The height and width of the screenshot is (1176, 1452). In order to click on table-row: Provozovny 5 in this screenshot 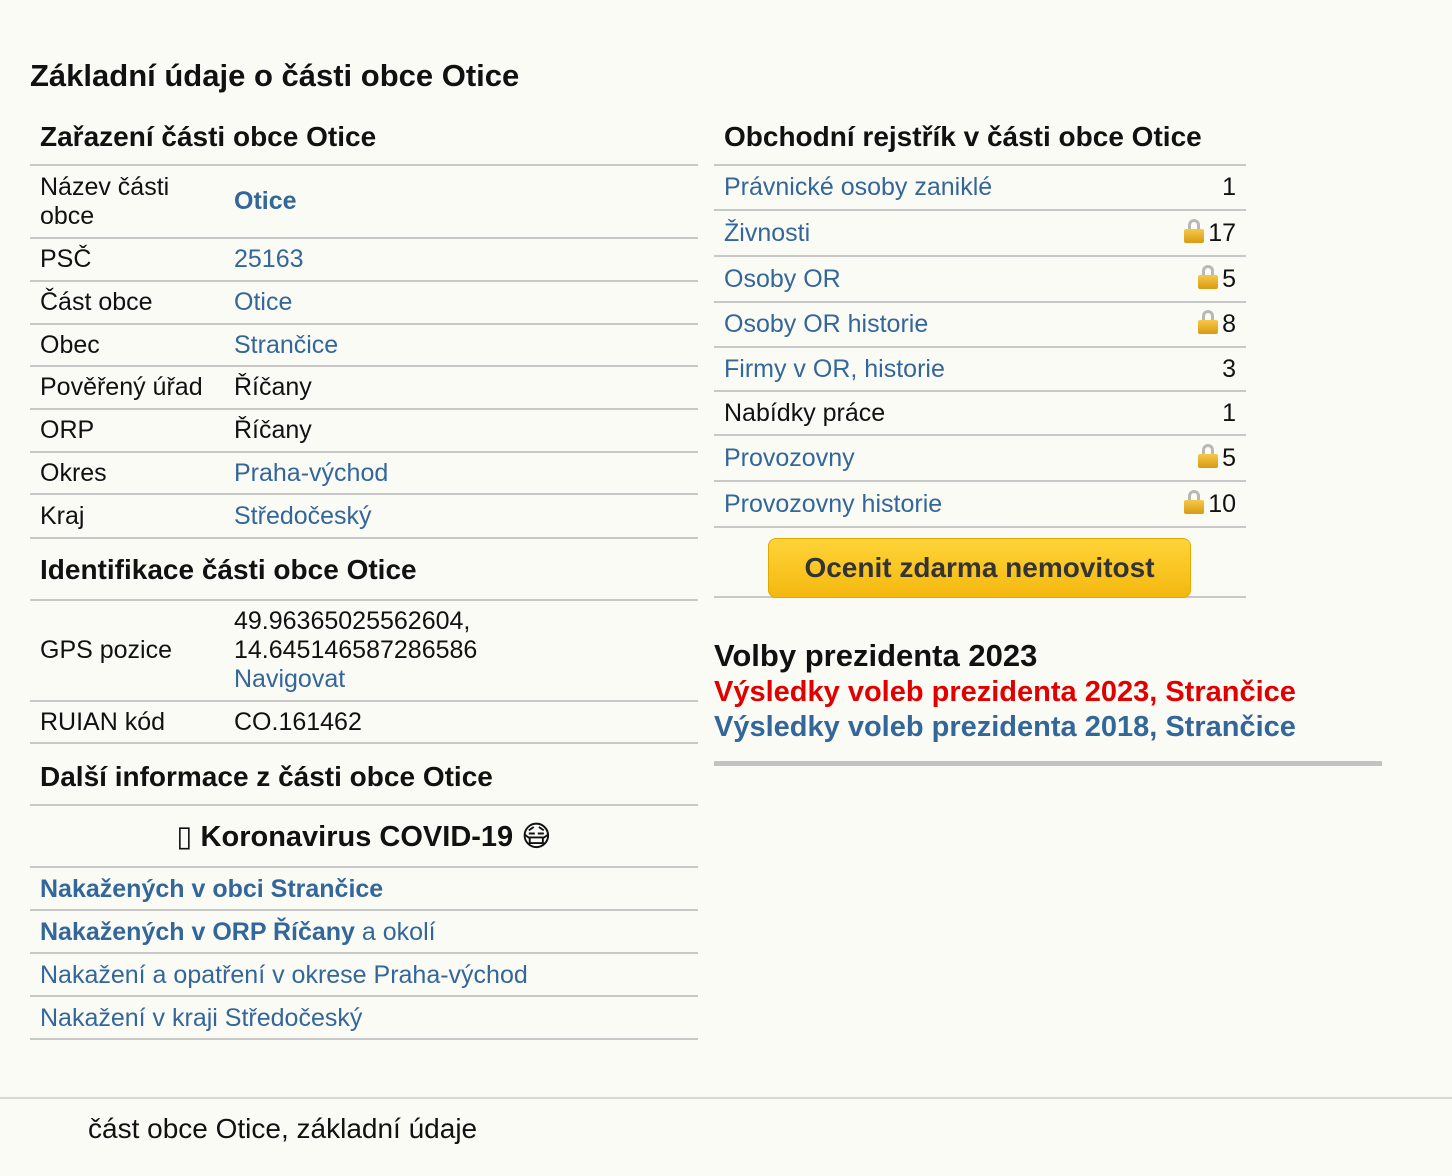, I will do `click(980, 458)`.